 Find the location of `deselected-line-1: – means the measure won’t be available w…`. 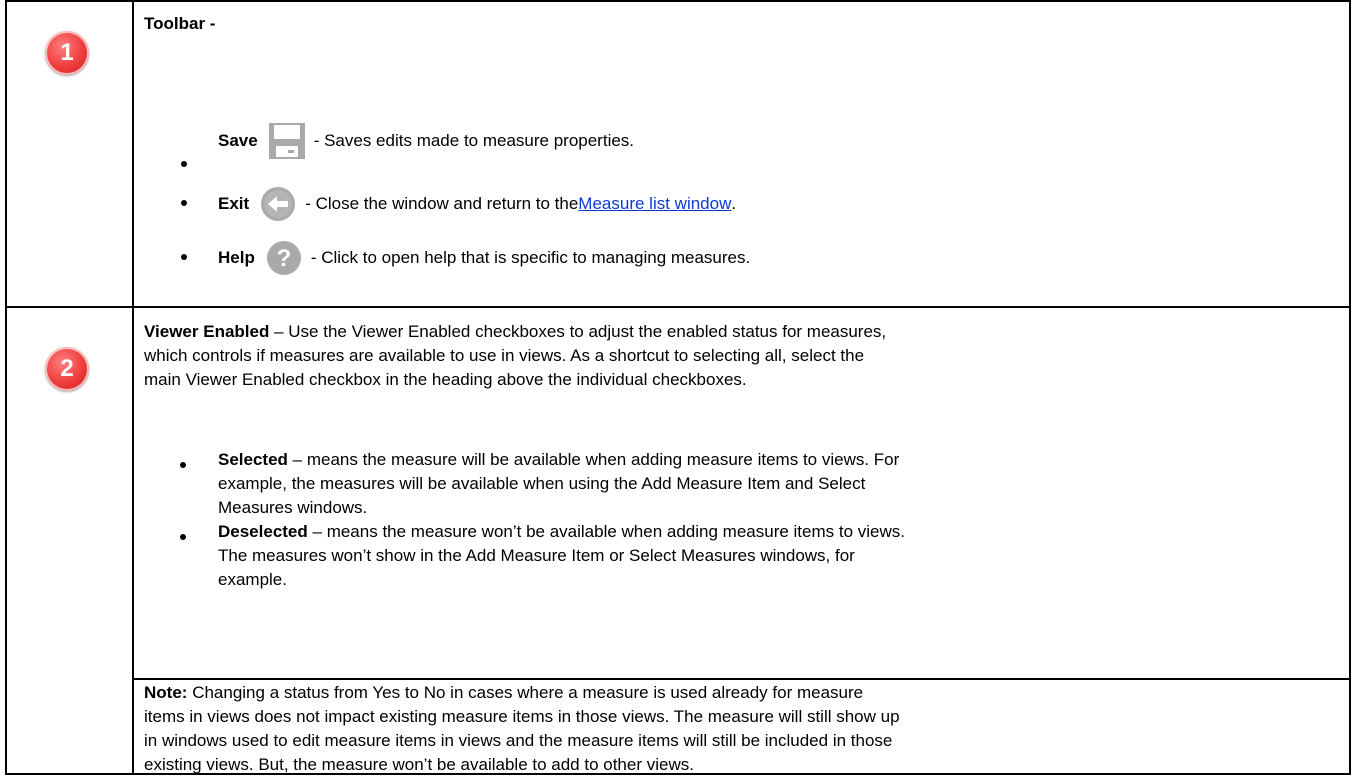

deselected-line-1: – means the measure won’t be available w… is located at coordinates (609, 531).